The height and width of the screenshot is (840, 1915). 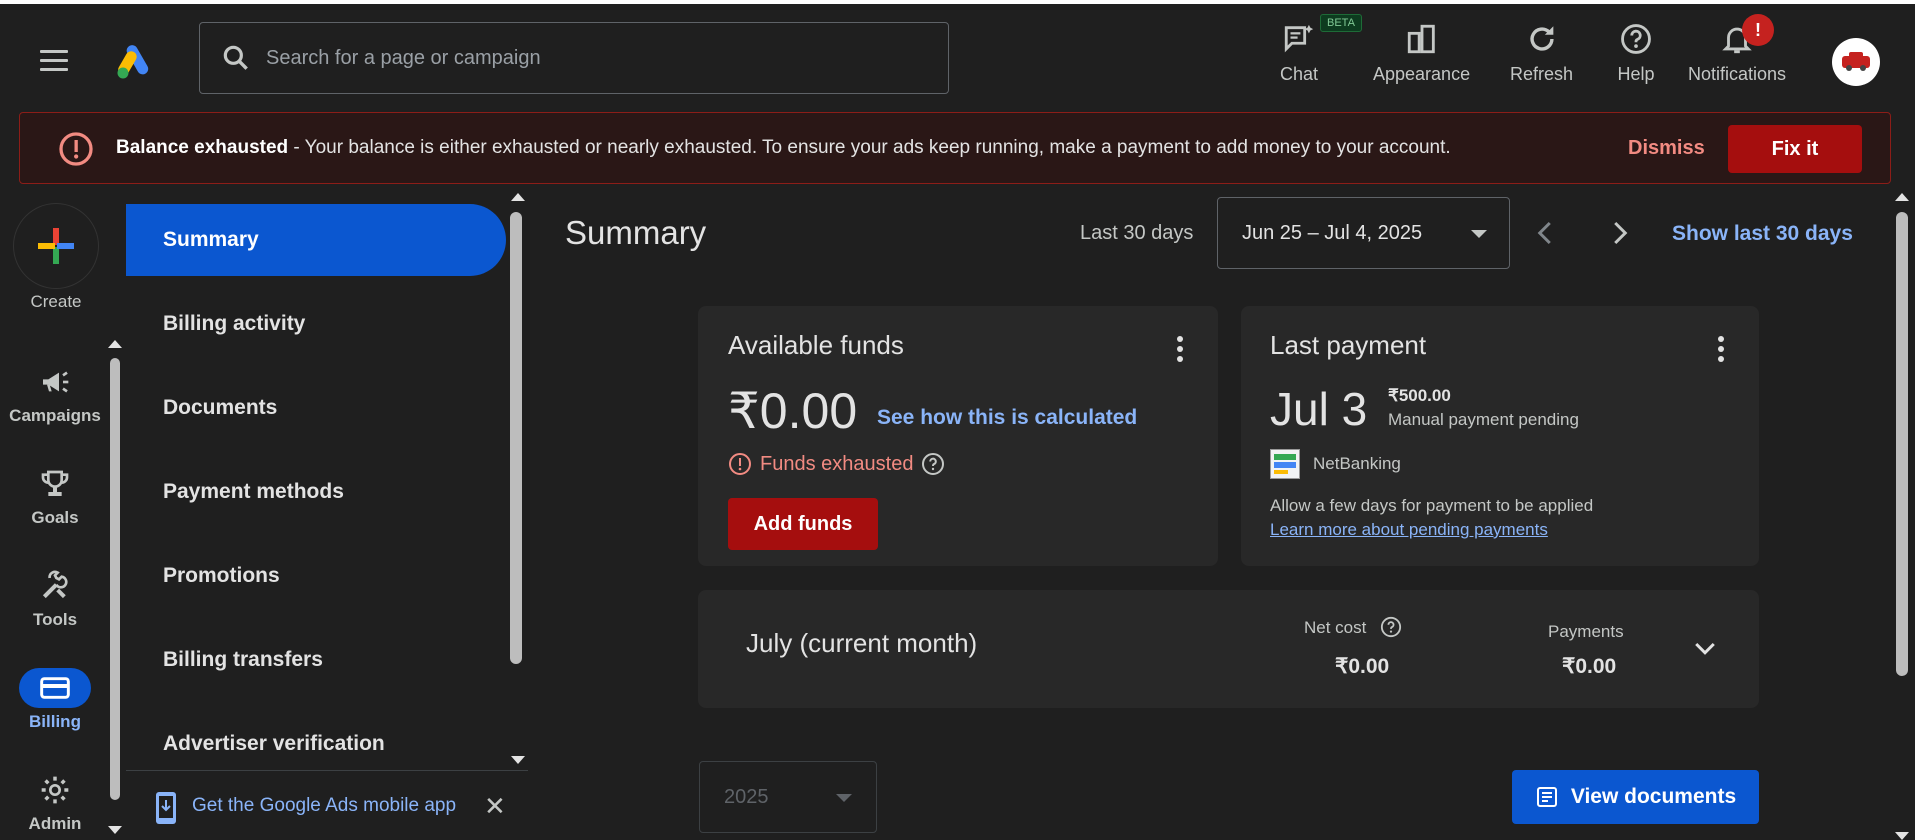 I want to click on subnav-item-payment-methods: Payment methods, so click(x=316, y=492).